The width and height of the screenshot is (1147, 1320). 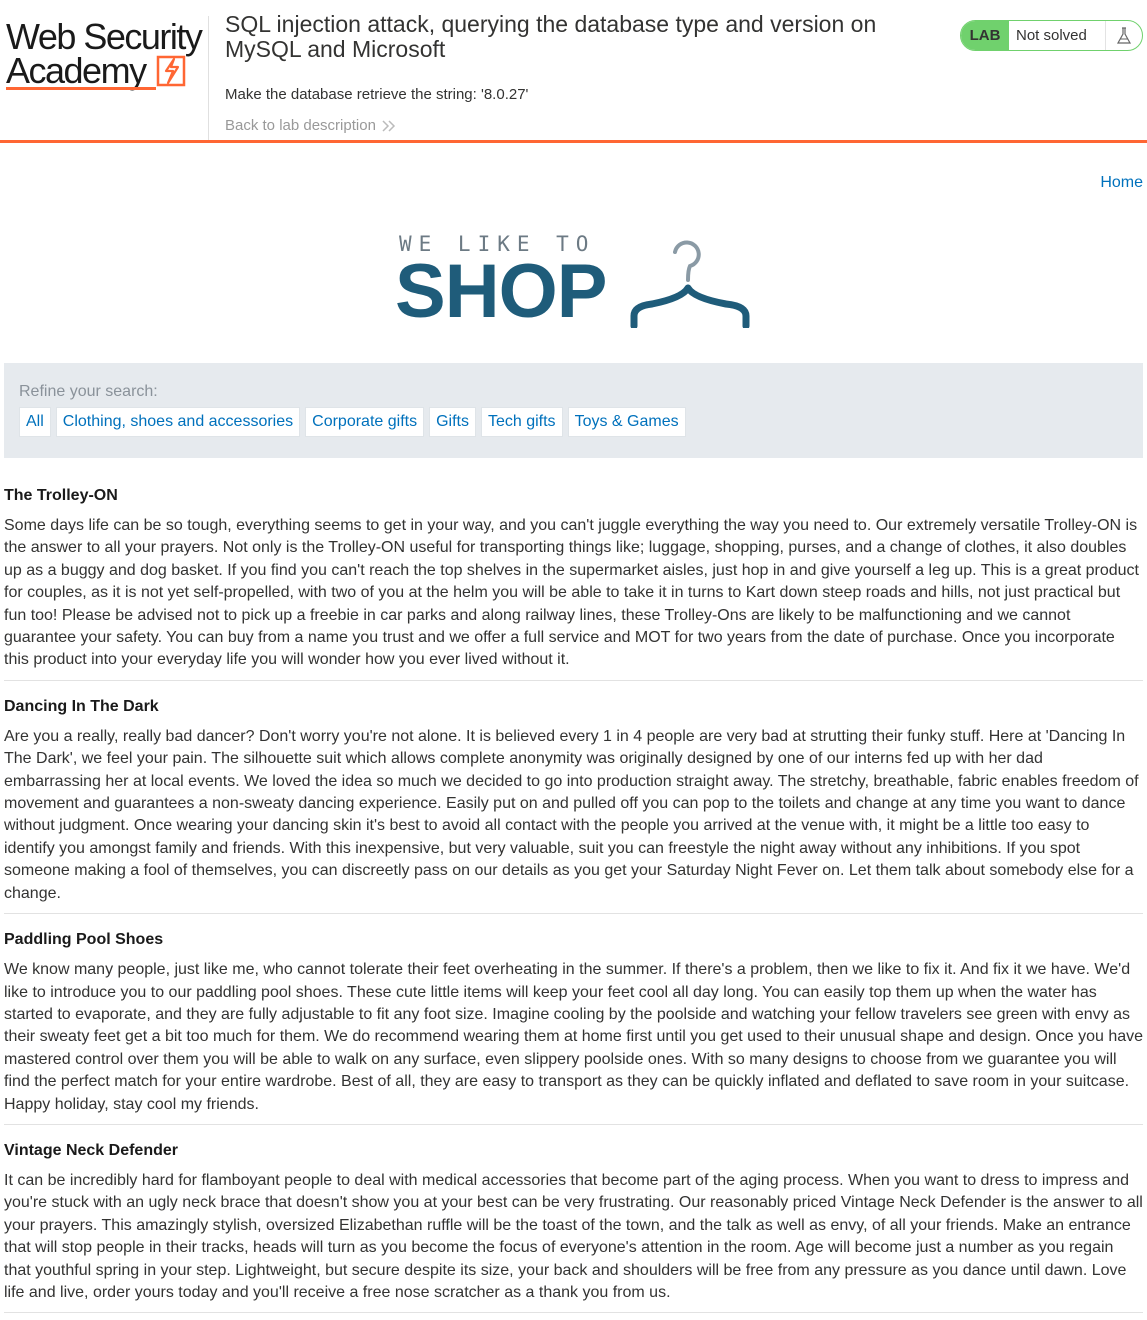 What do you see at coordinates (91, 1150) in the screenshot?
I see `product-name: Vintage Neck Defender` at bounding box center [91, 1150].